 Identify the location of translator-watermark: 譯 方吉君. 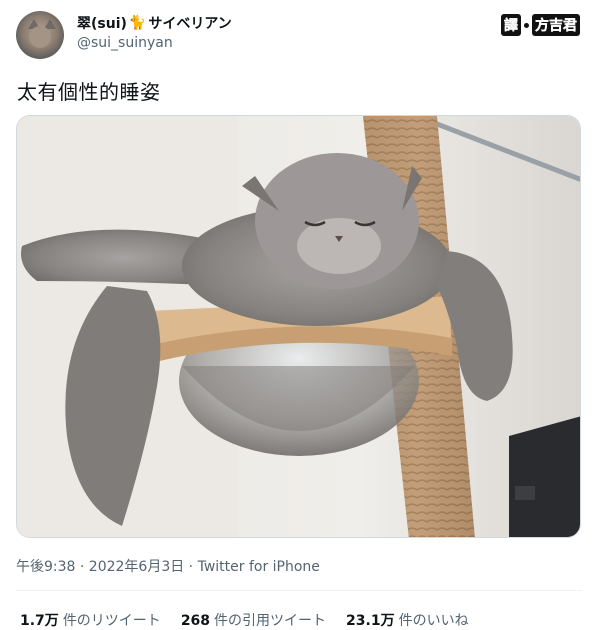
(540, 25).